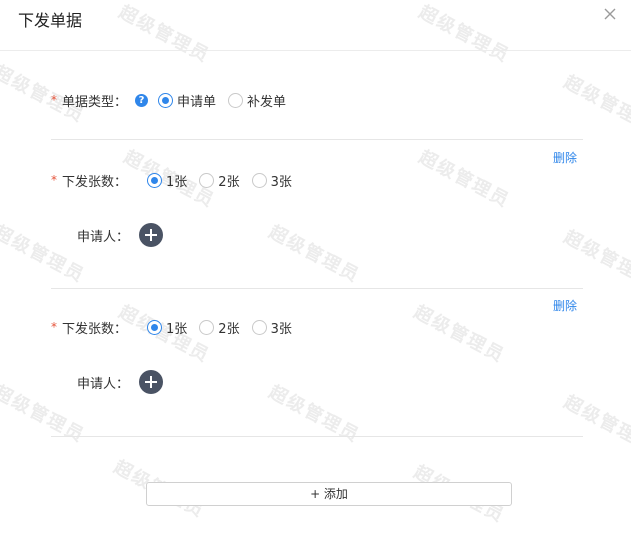 The height and width of the screenshot is (535, 631). What do you see at coordinates (267, 102) in the screenshot?
I see `radio-label: 补发单` at bounding box center [267, 102].